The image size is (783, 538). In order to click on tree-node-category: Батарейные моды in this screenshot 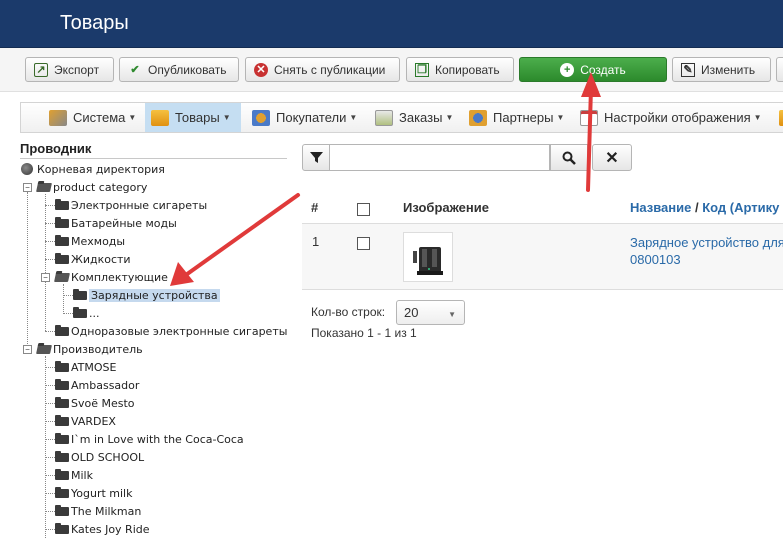, I will do `click(116, 223)`.